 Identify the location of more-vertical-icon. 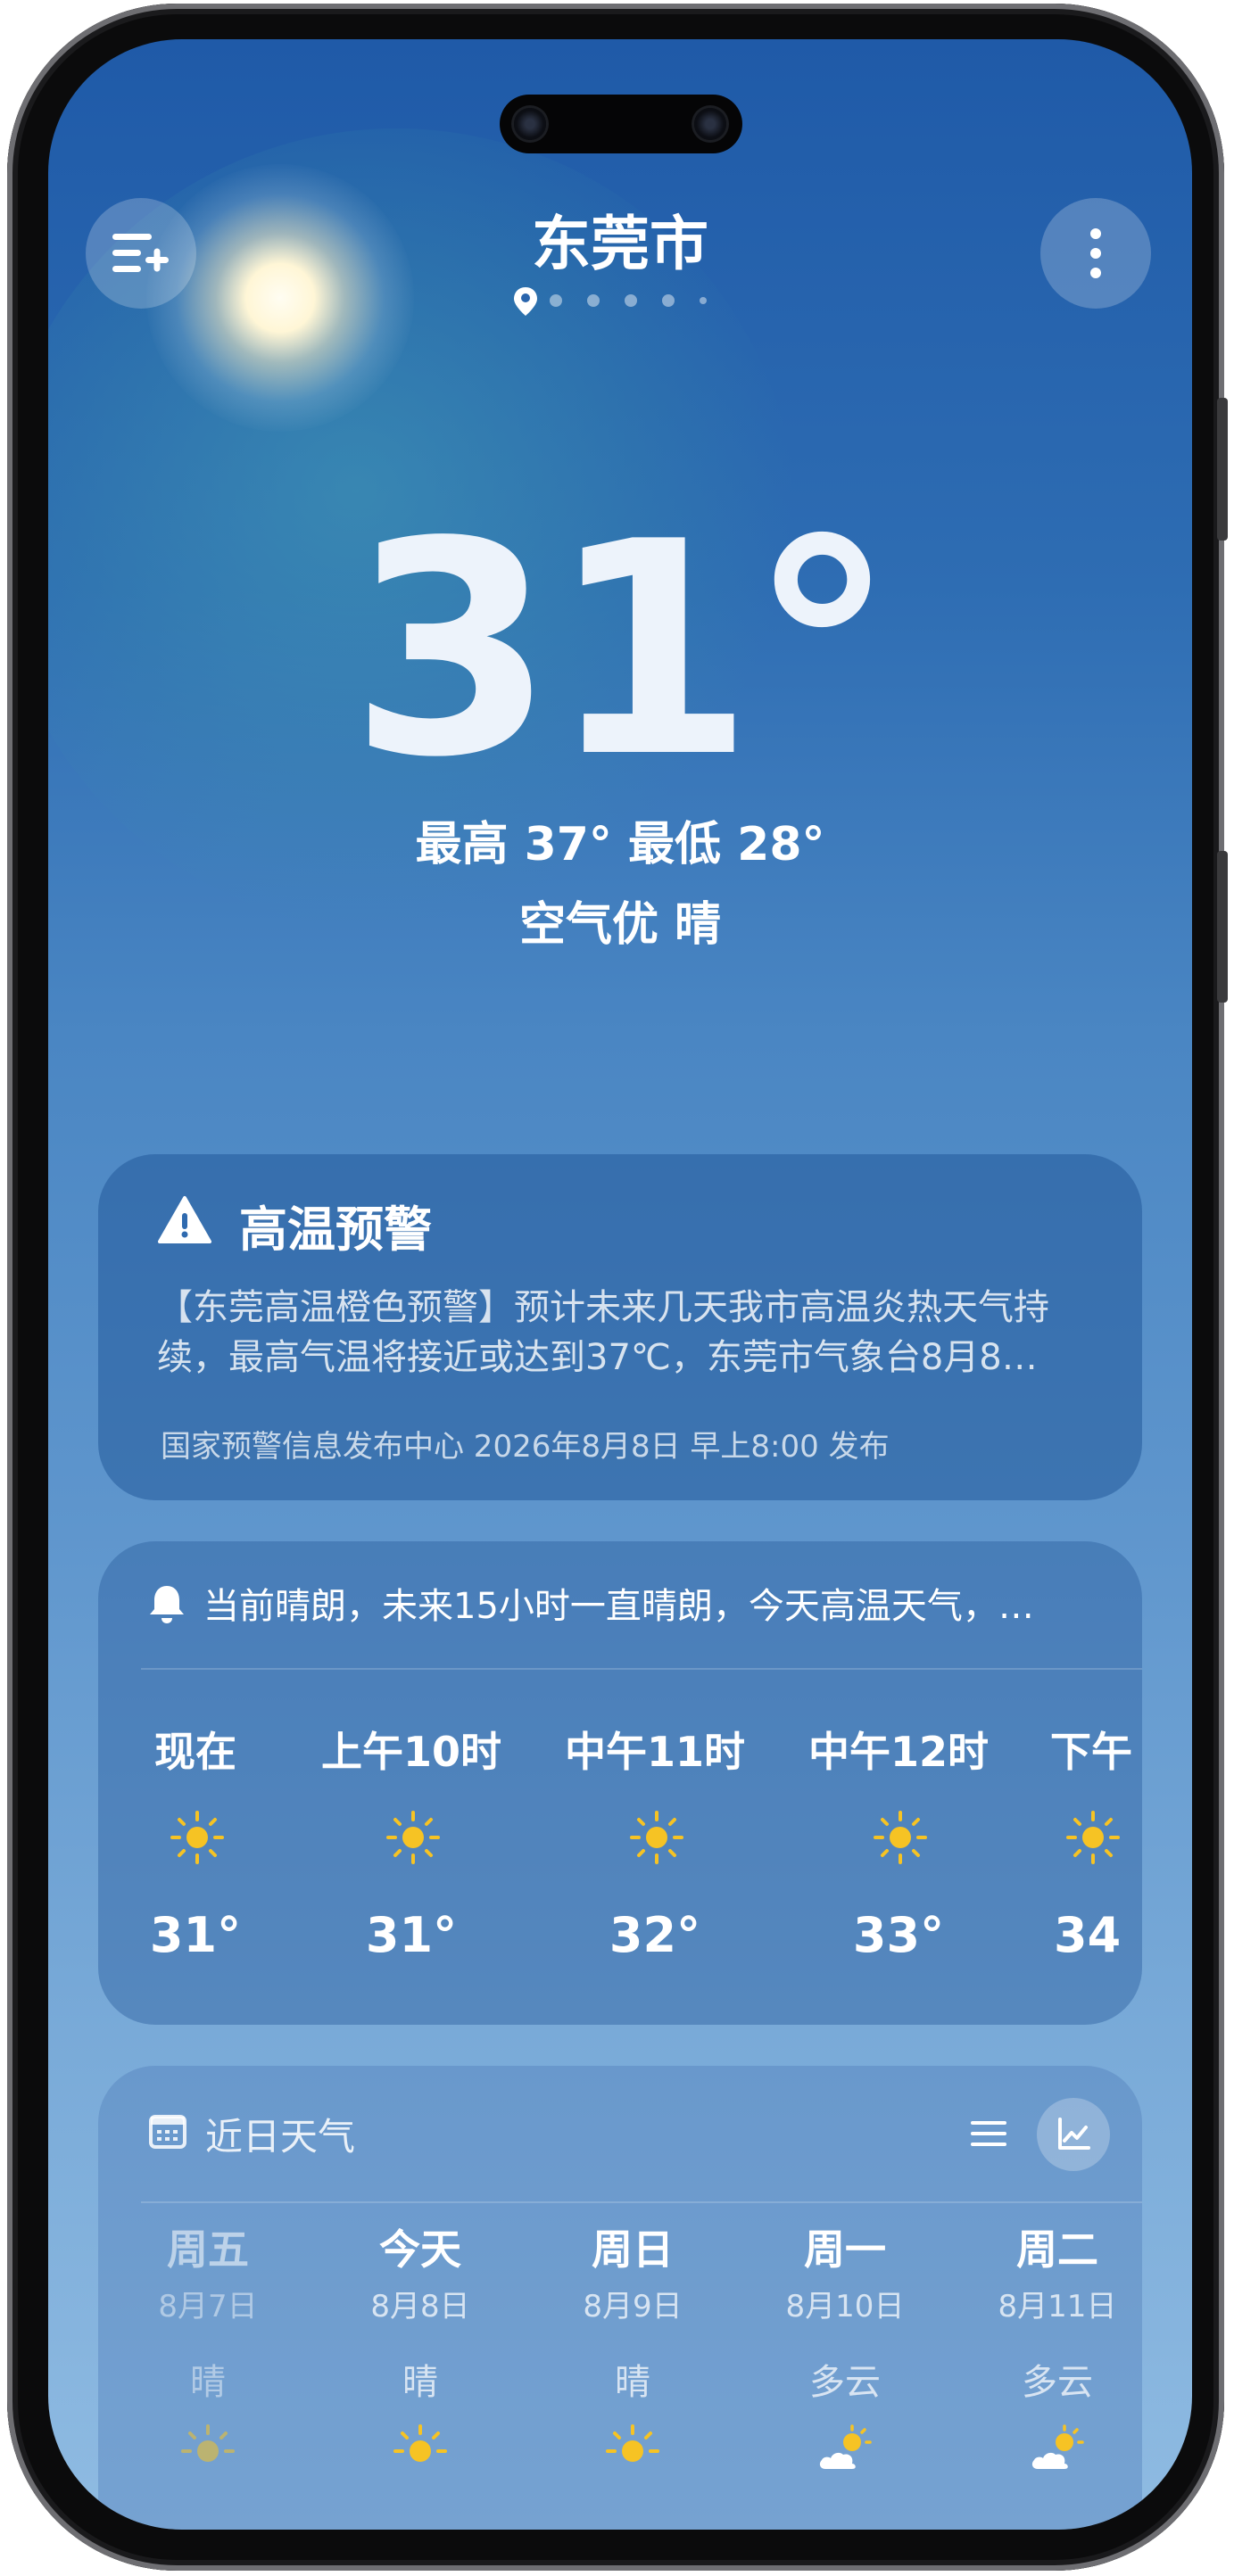
(1095, 253).